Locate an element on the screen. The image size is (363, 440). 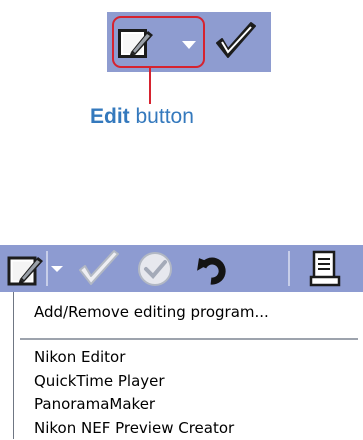
menu-item-quicktime-player: QuickTime Player is located at coordinates (99, 381).